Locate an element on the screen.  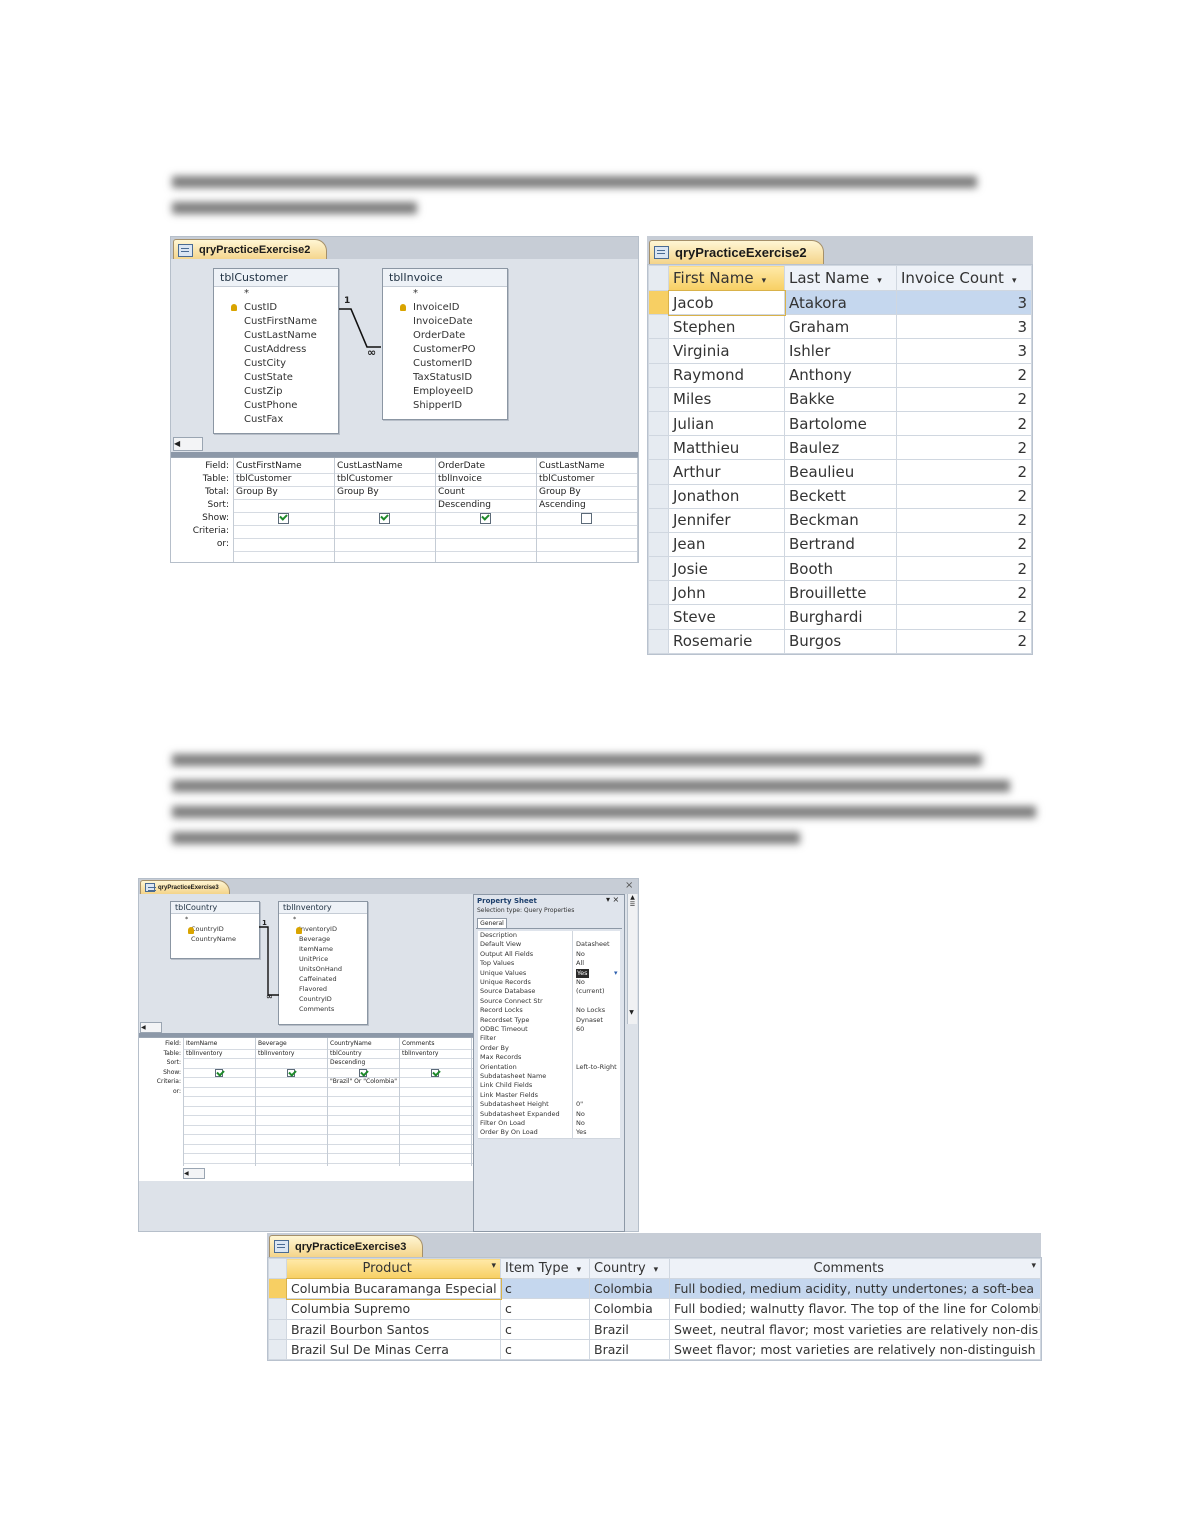
field-list-item: CustFirstName is located at coordinates (276, 322).